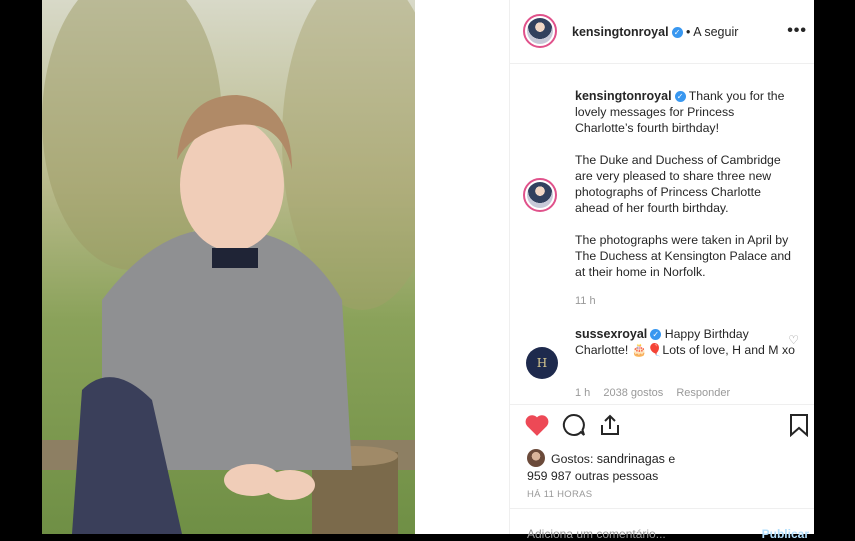 Image resolution: width=855 pixels, height=541 pixels. I want to click on liker-username: sandrinagas, so click(631, 459).